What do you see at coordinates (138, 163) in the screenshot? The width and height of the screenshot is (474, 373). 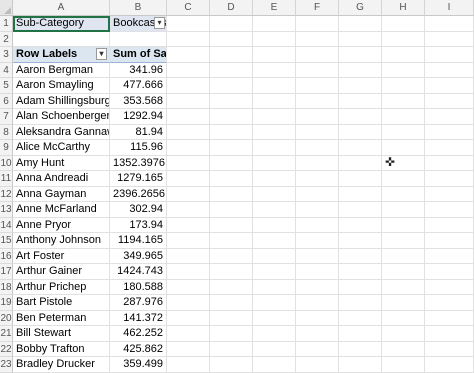 I see `sales-value: 1352.3976` at bounding box center [138, 163].